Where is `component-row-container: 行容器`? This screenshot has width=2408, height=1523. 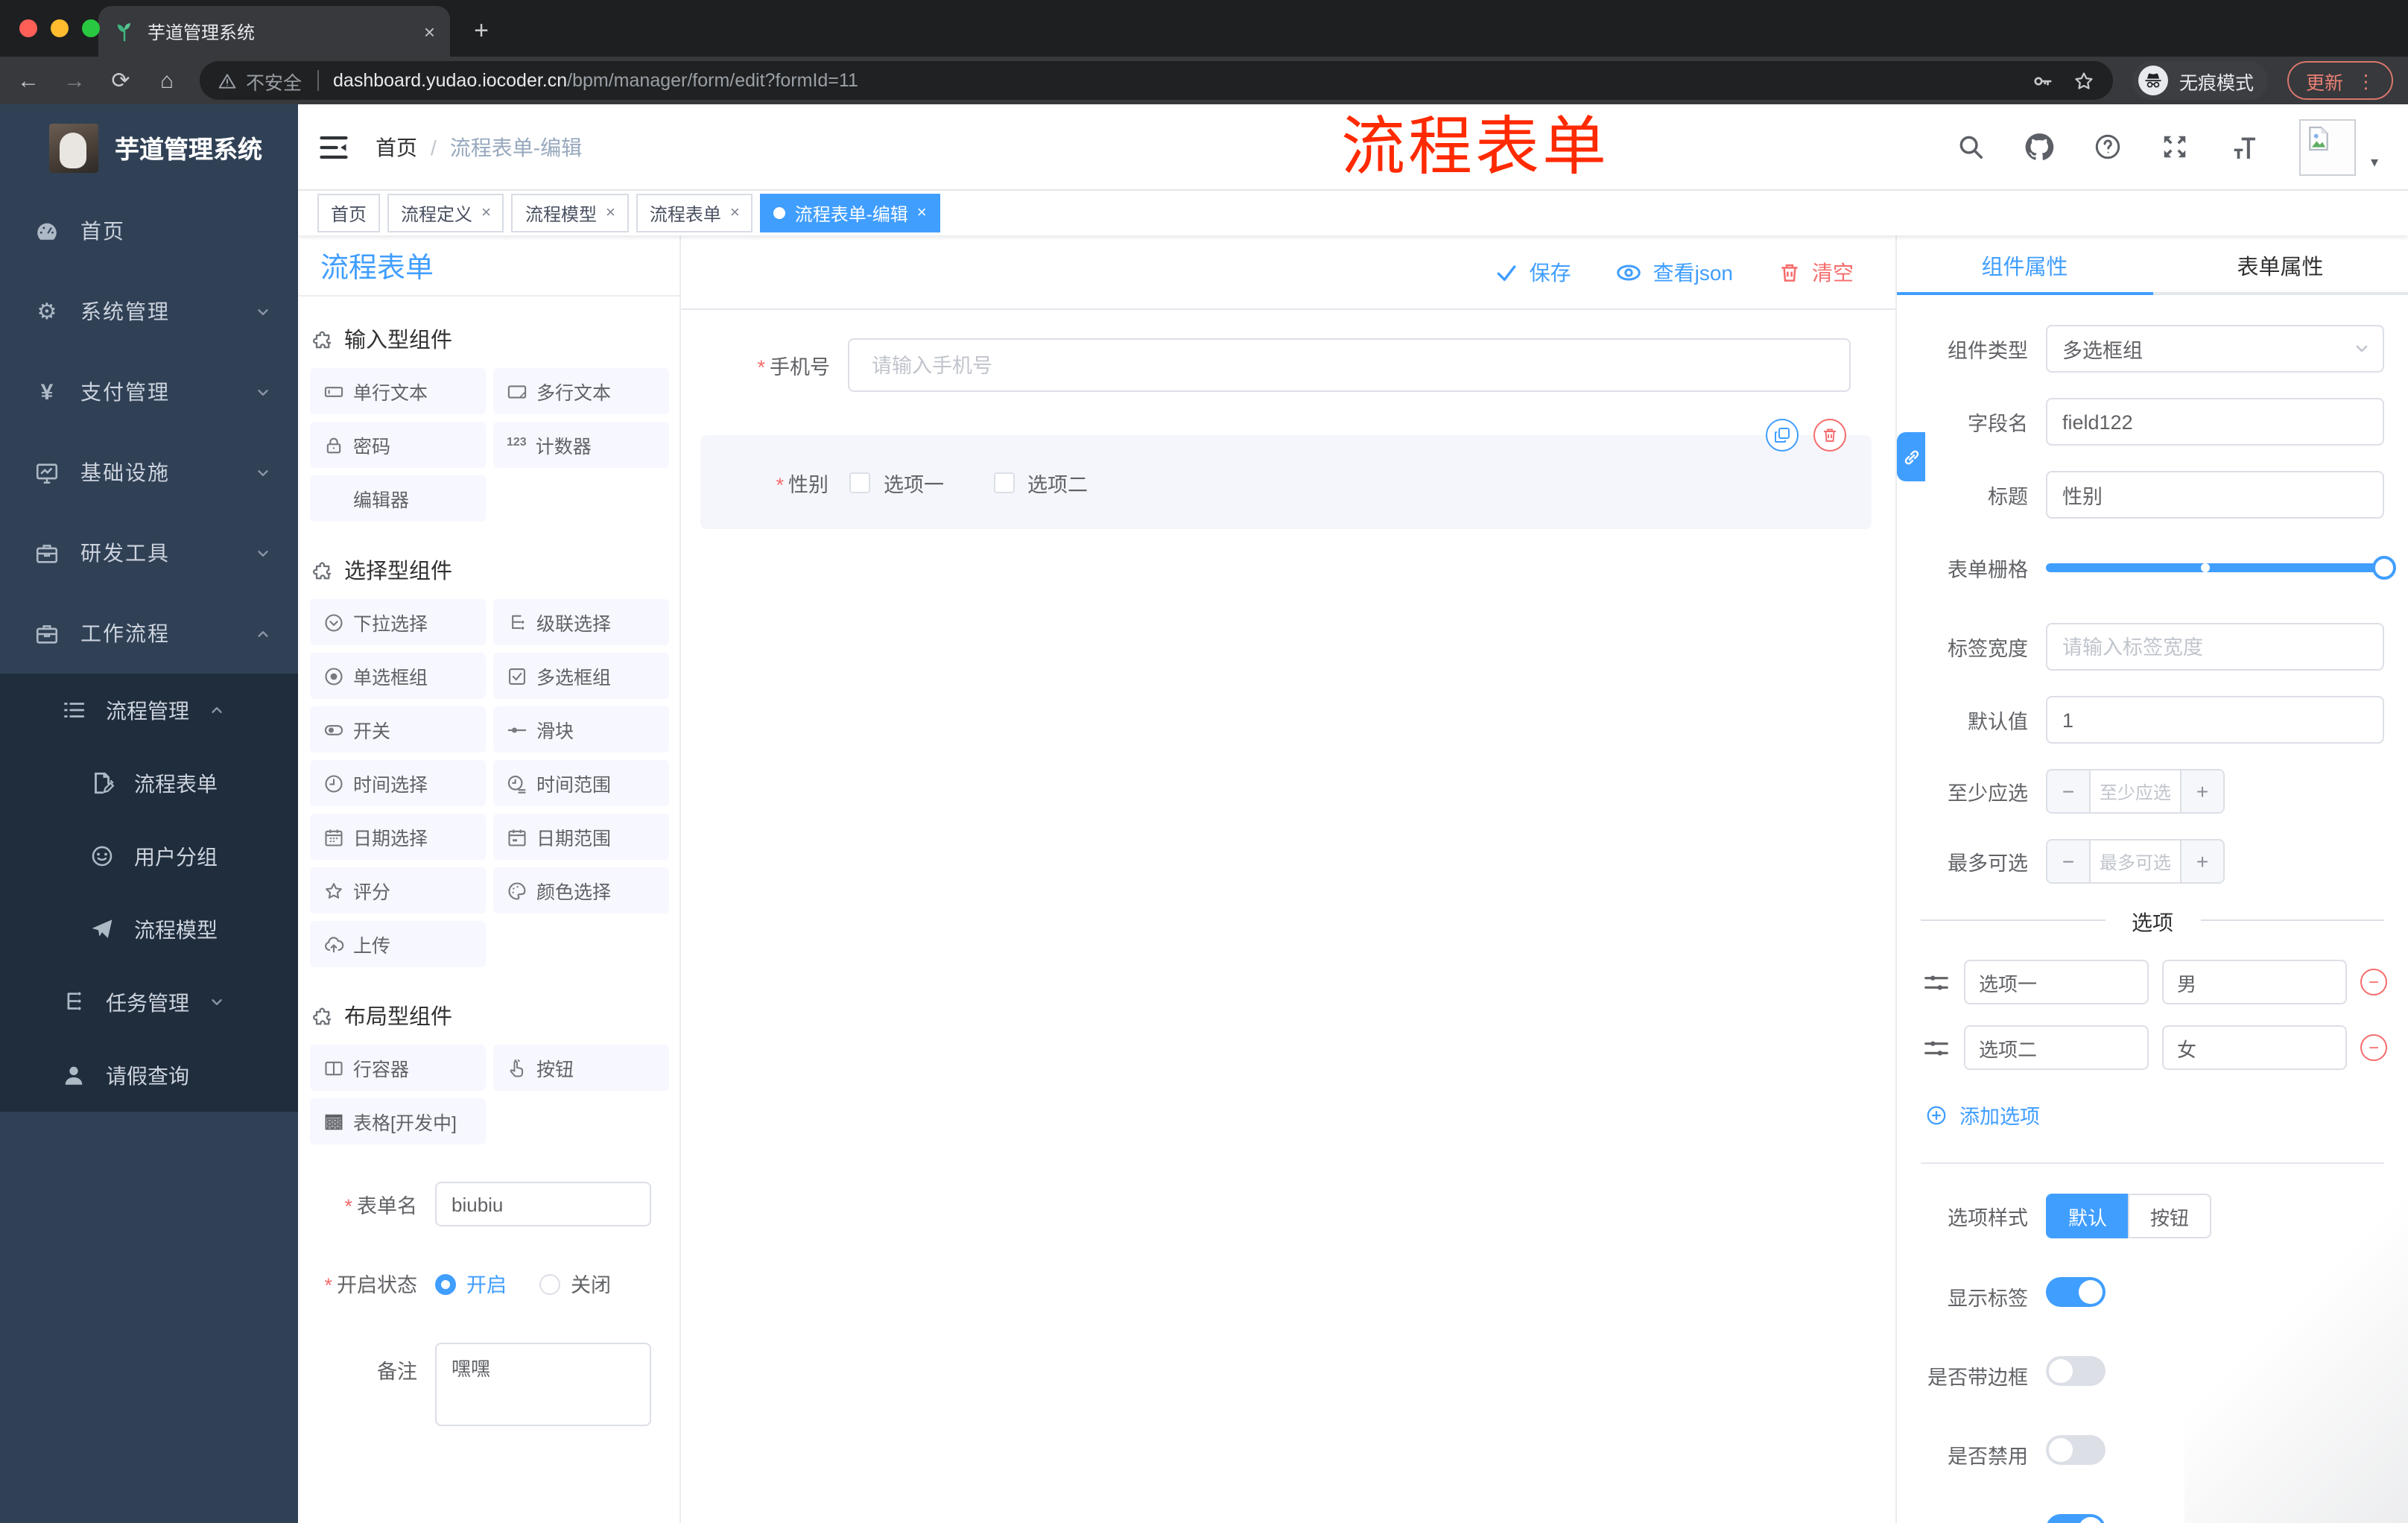 component-row-container: 行容器 is located at coordinates (398, 1068).